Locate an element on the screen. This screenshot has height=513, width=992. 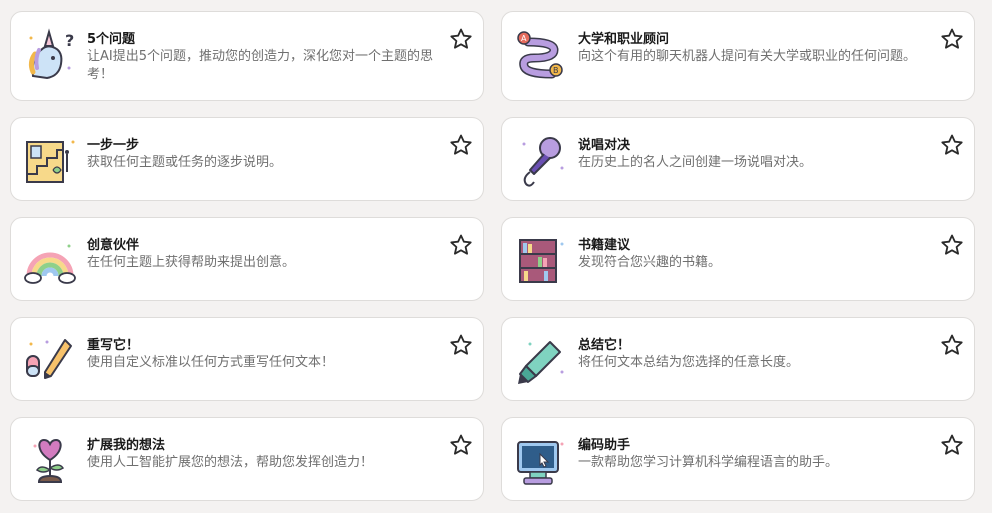
card-description: 将任何文本总结为您选择的任意长度。 is located at coordinates (689, 362).